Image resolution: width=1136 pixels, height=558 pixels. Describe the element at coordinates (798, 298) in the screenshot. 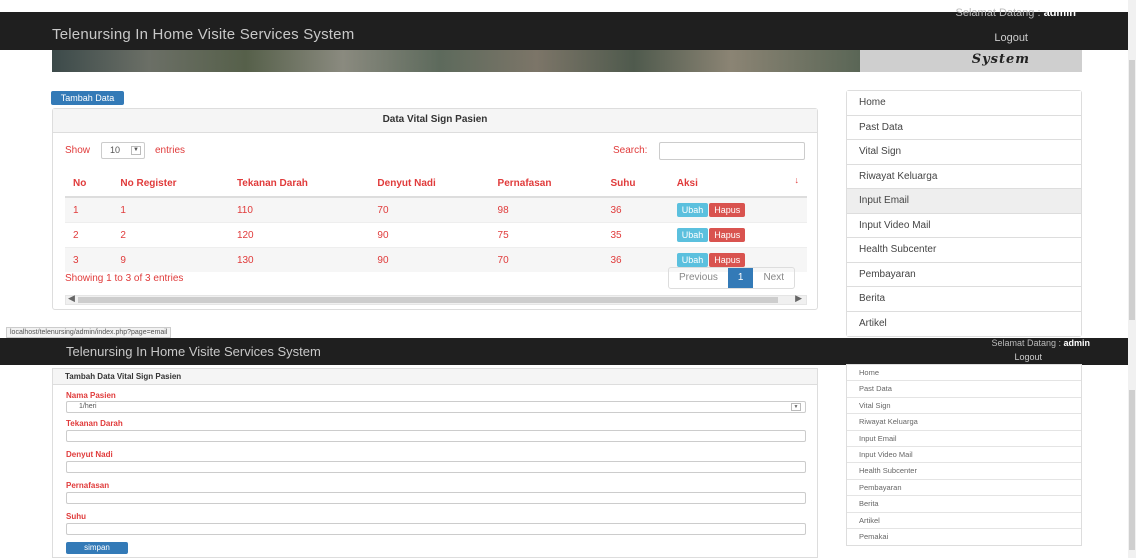

I see `scroll-right-icon: ▶` at that location.